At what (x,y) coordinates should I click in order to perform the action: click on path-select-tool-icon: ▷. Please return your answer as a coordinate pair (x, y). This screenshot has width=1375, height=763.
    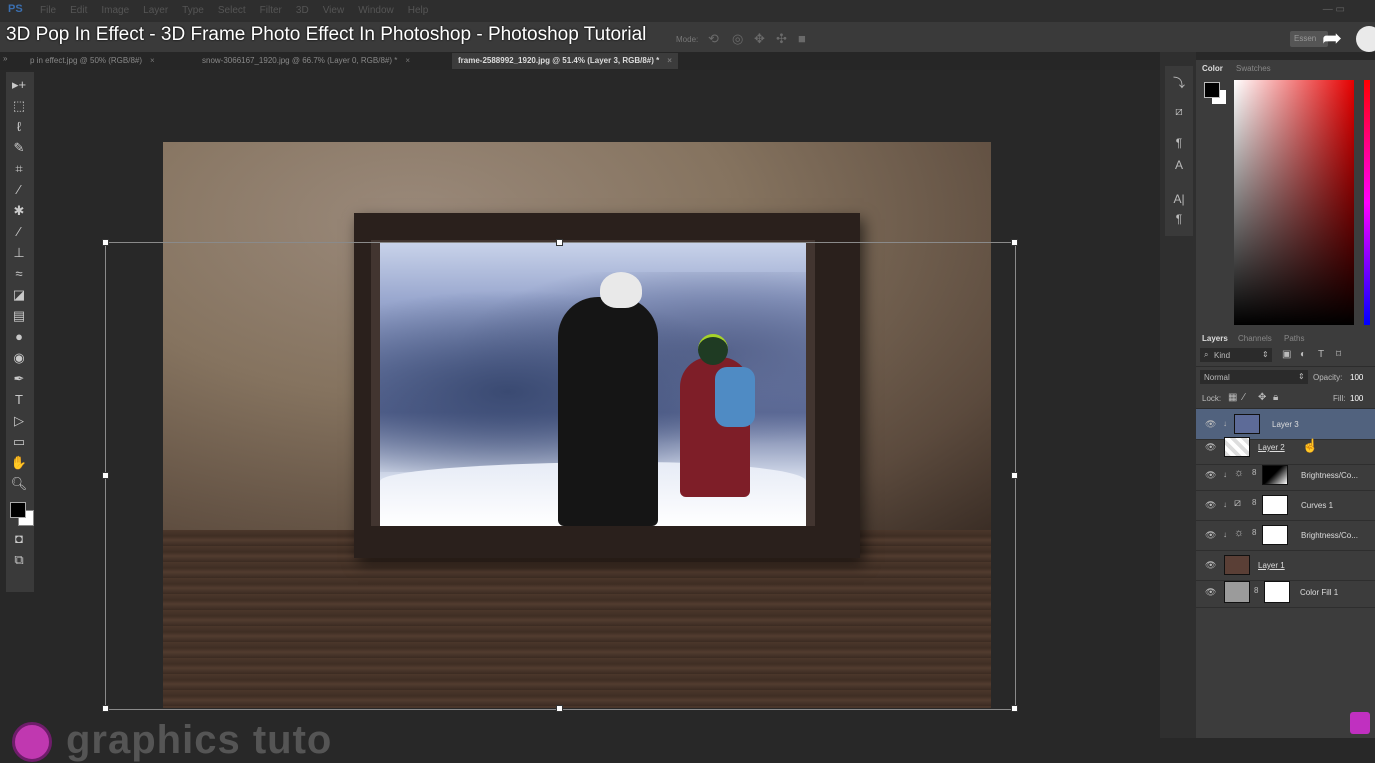
    Looking at the image, I should click on (19, 421).